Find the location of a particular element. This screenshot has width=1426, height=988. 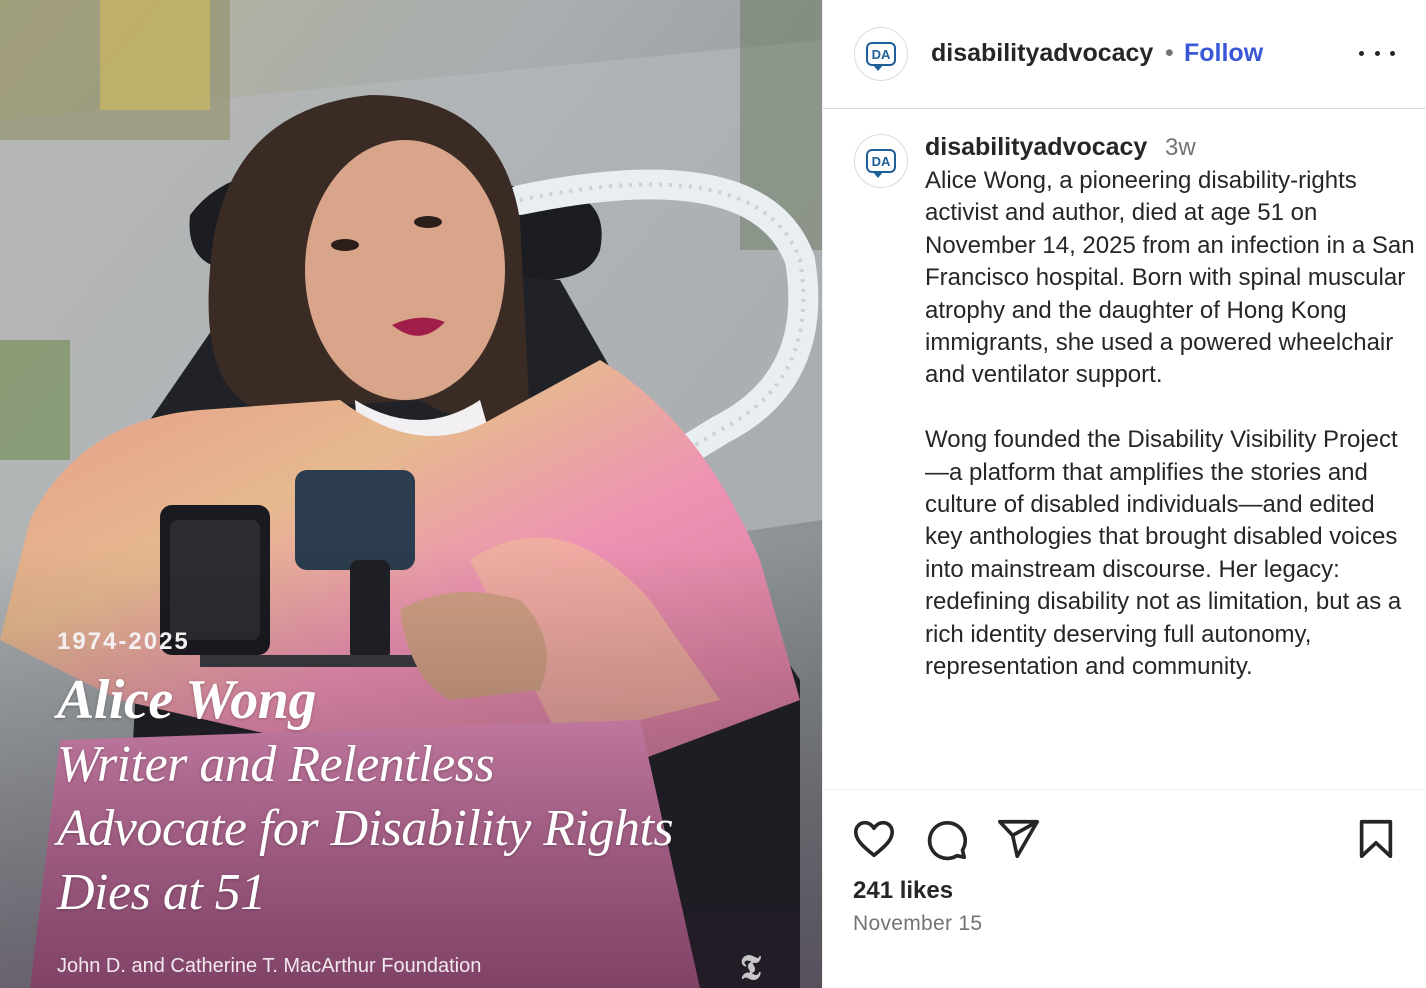

subtitle-line: Advocate for Disability Rights is located at coordinates (365, 828).